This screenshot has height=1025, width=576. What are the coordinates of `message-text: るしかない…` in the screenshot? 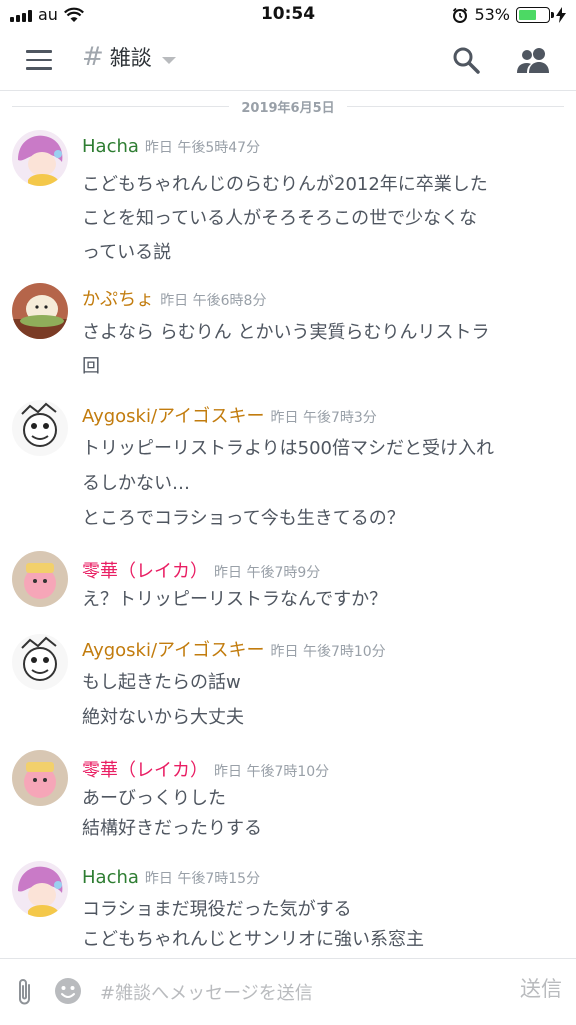 It's located at (136, 483).